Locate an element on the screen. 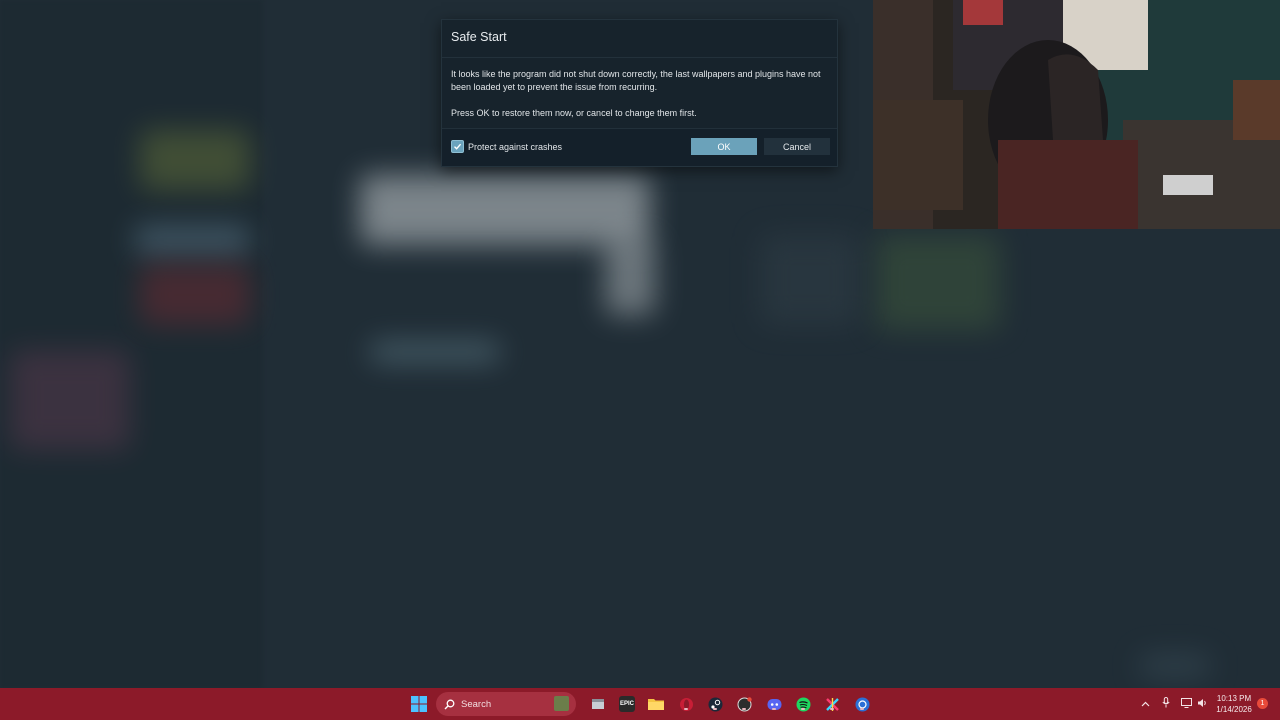 This screenshot has width=1280, height=720. checkbox-label: Protect against crashes is located at coordinates (515, 146).